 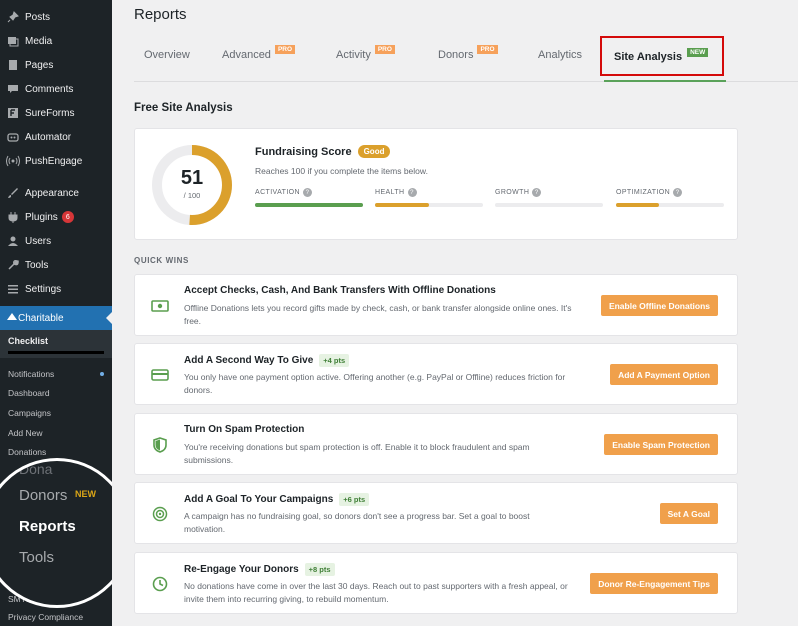 What do you see at coordinates (167, 55) in the screenshot?
I see `tab-overview: Overview` at bounding box center [167, 55].